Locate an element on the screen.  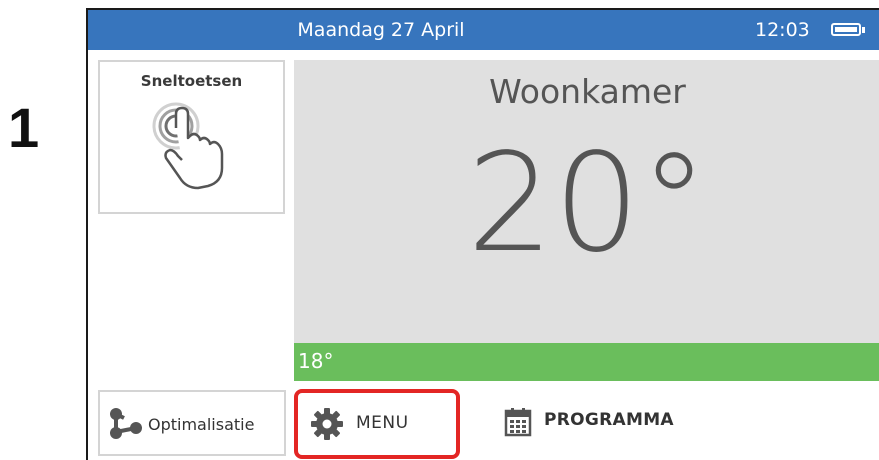
calendar-icon is located at coordinates (518, 422).